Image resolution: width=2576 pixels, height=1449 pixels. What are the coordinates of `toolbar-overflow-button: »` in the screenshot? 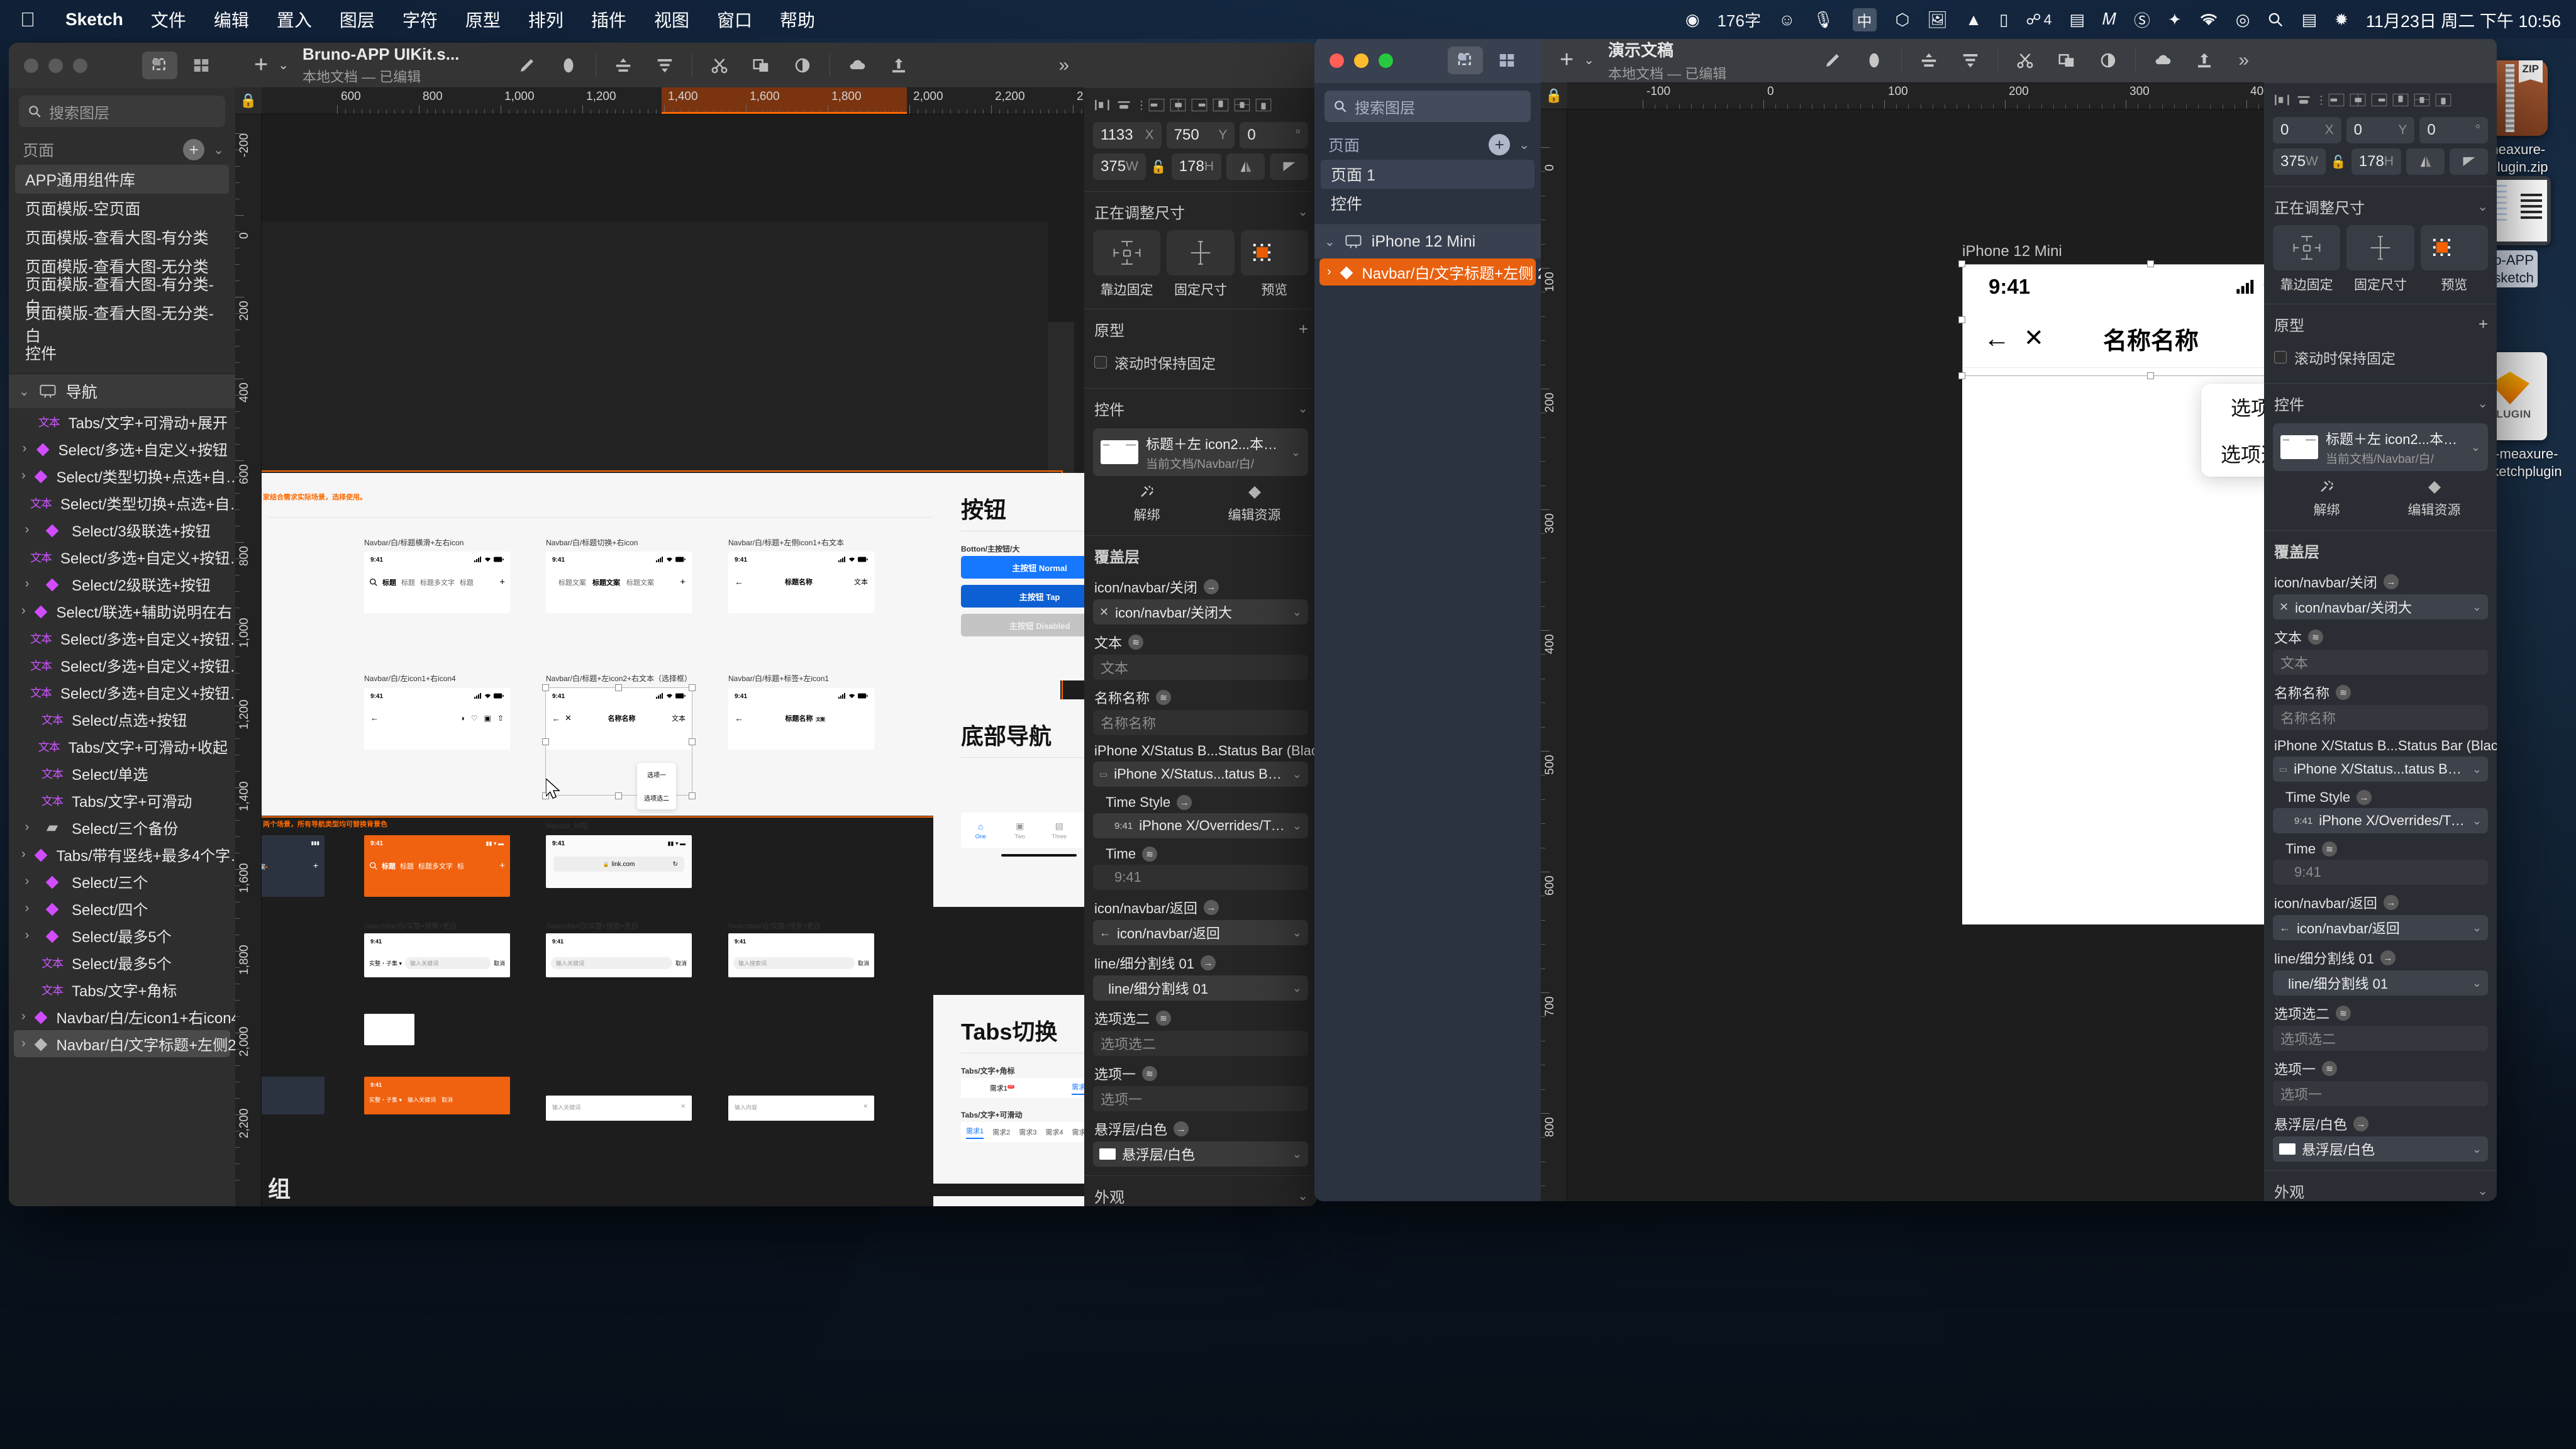 It's located at (2251, 60).